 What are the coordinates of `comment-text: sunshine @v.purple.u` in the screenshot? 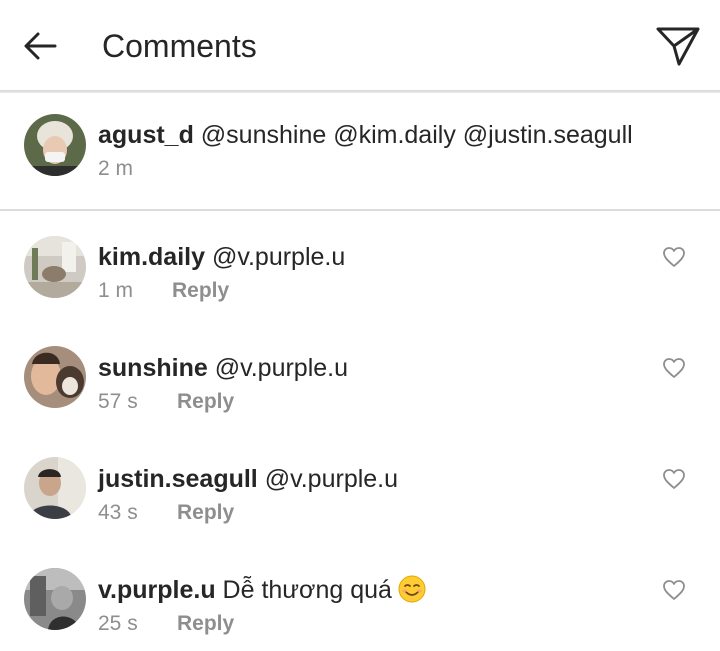 It's located at (223, 368).